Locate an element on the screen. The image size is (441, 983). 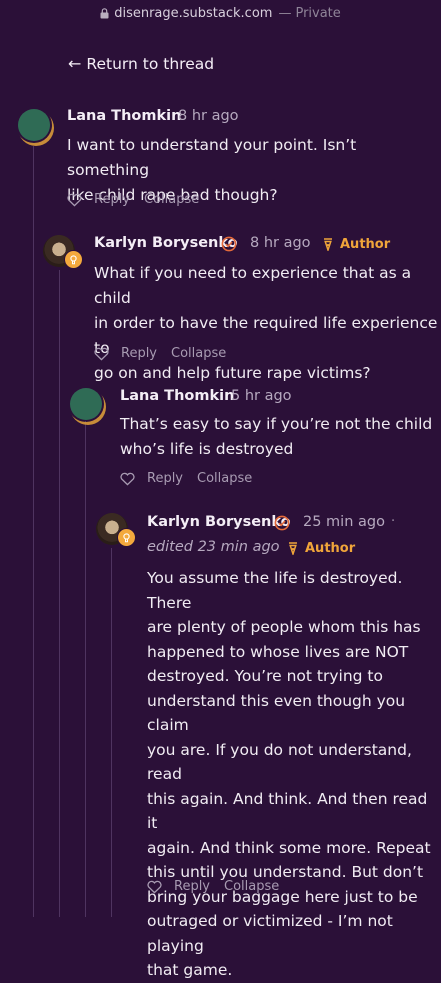
comment-line: that game. is located at coordinates (190, 970).